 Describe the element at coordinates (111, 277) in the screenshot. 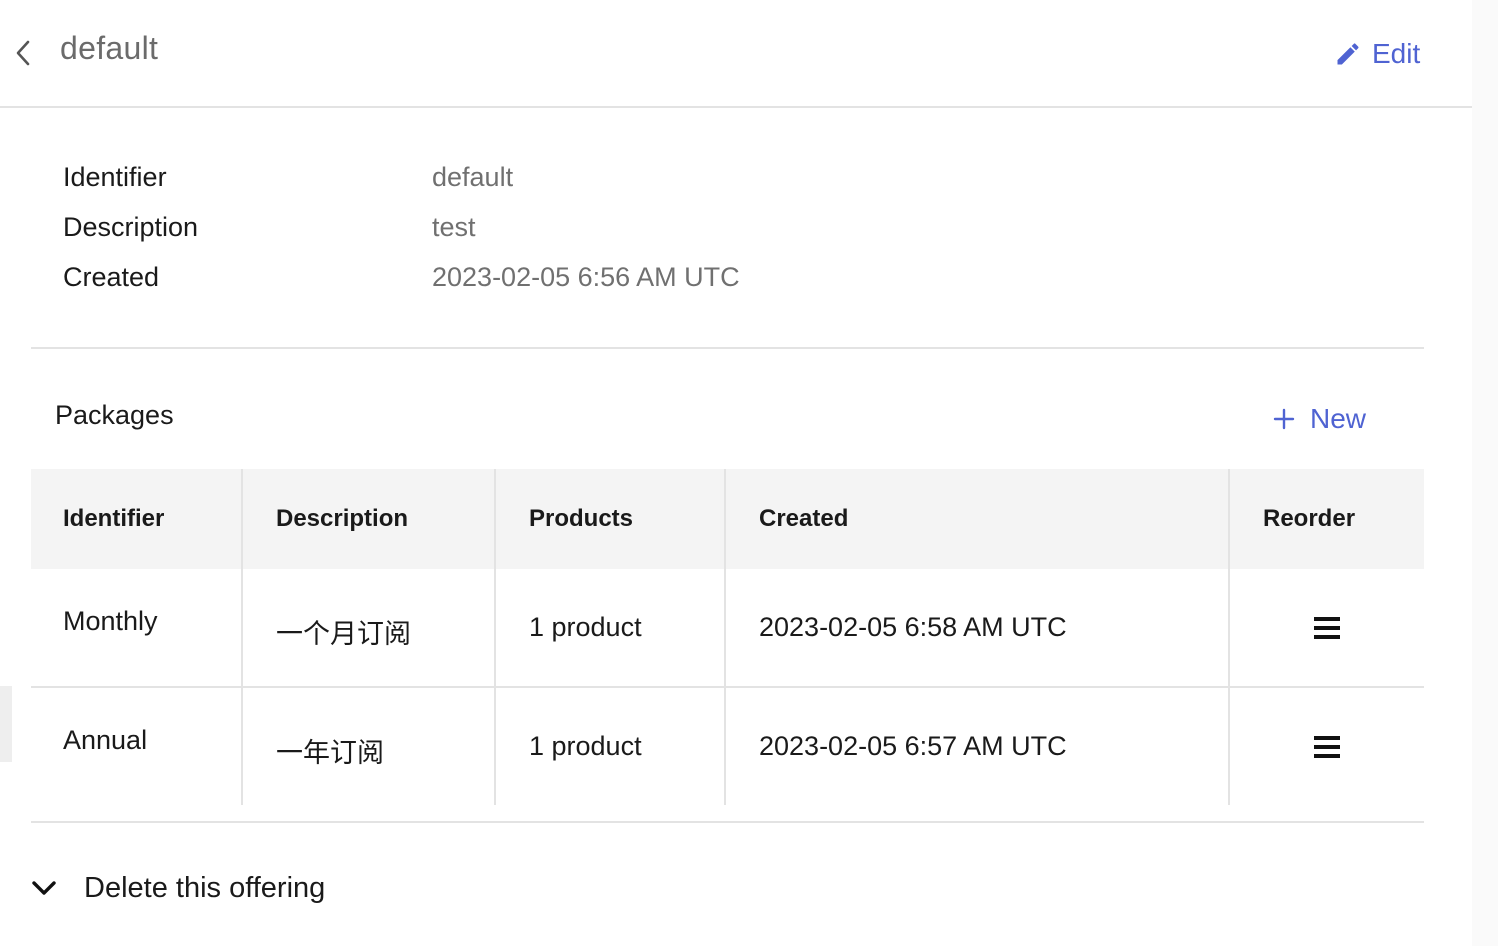

I see `created-label: Created` at that location.